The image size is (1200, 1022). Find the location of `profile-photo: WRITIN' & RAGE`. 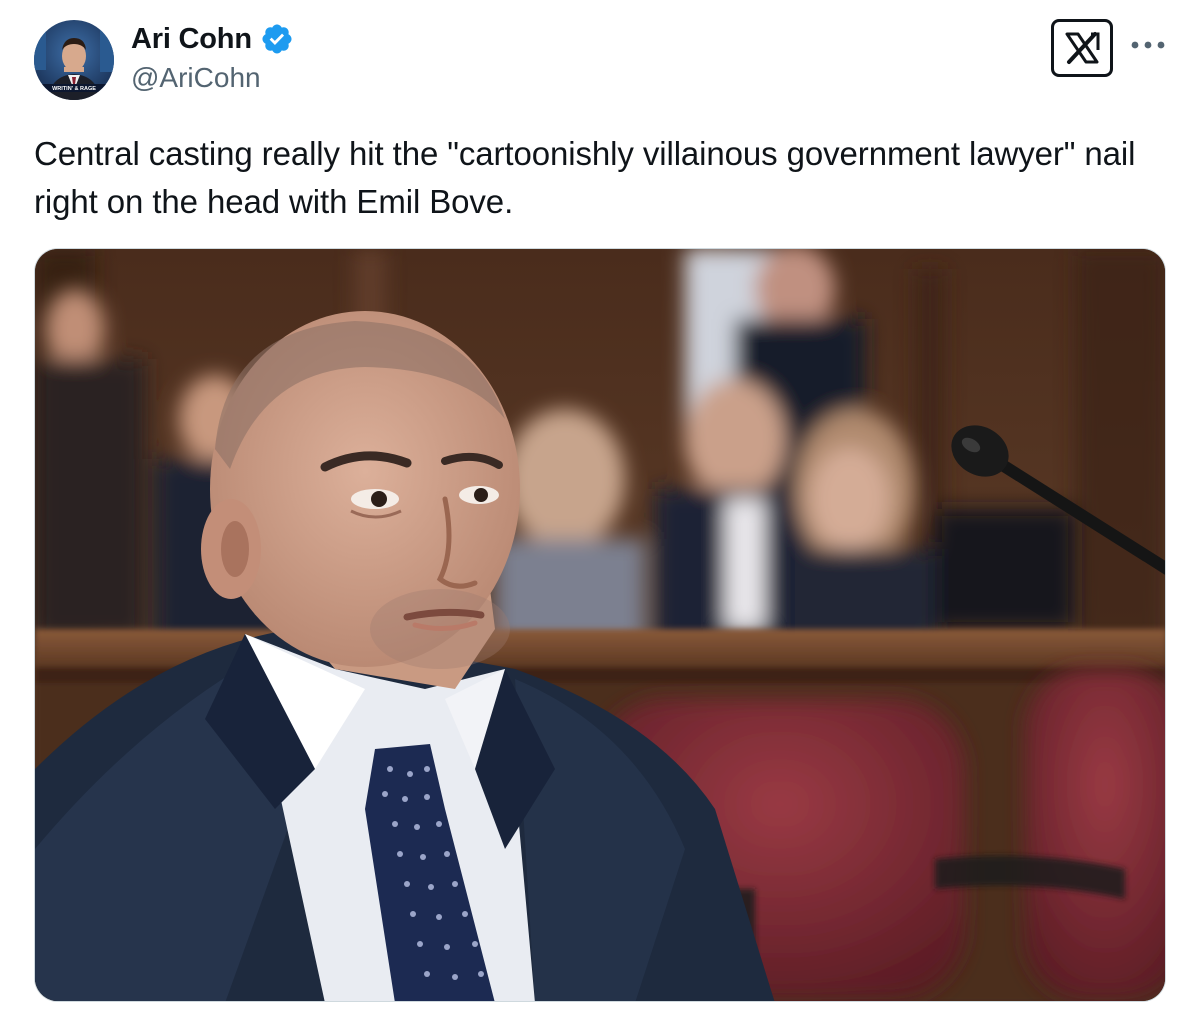

profile-photo: WRITIN' & RAGE is located at coordinates (74, 60).